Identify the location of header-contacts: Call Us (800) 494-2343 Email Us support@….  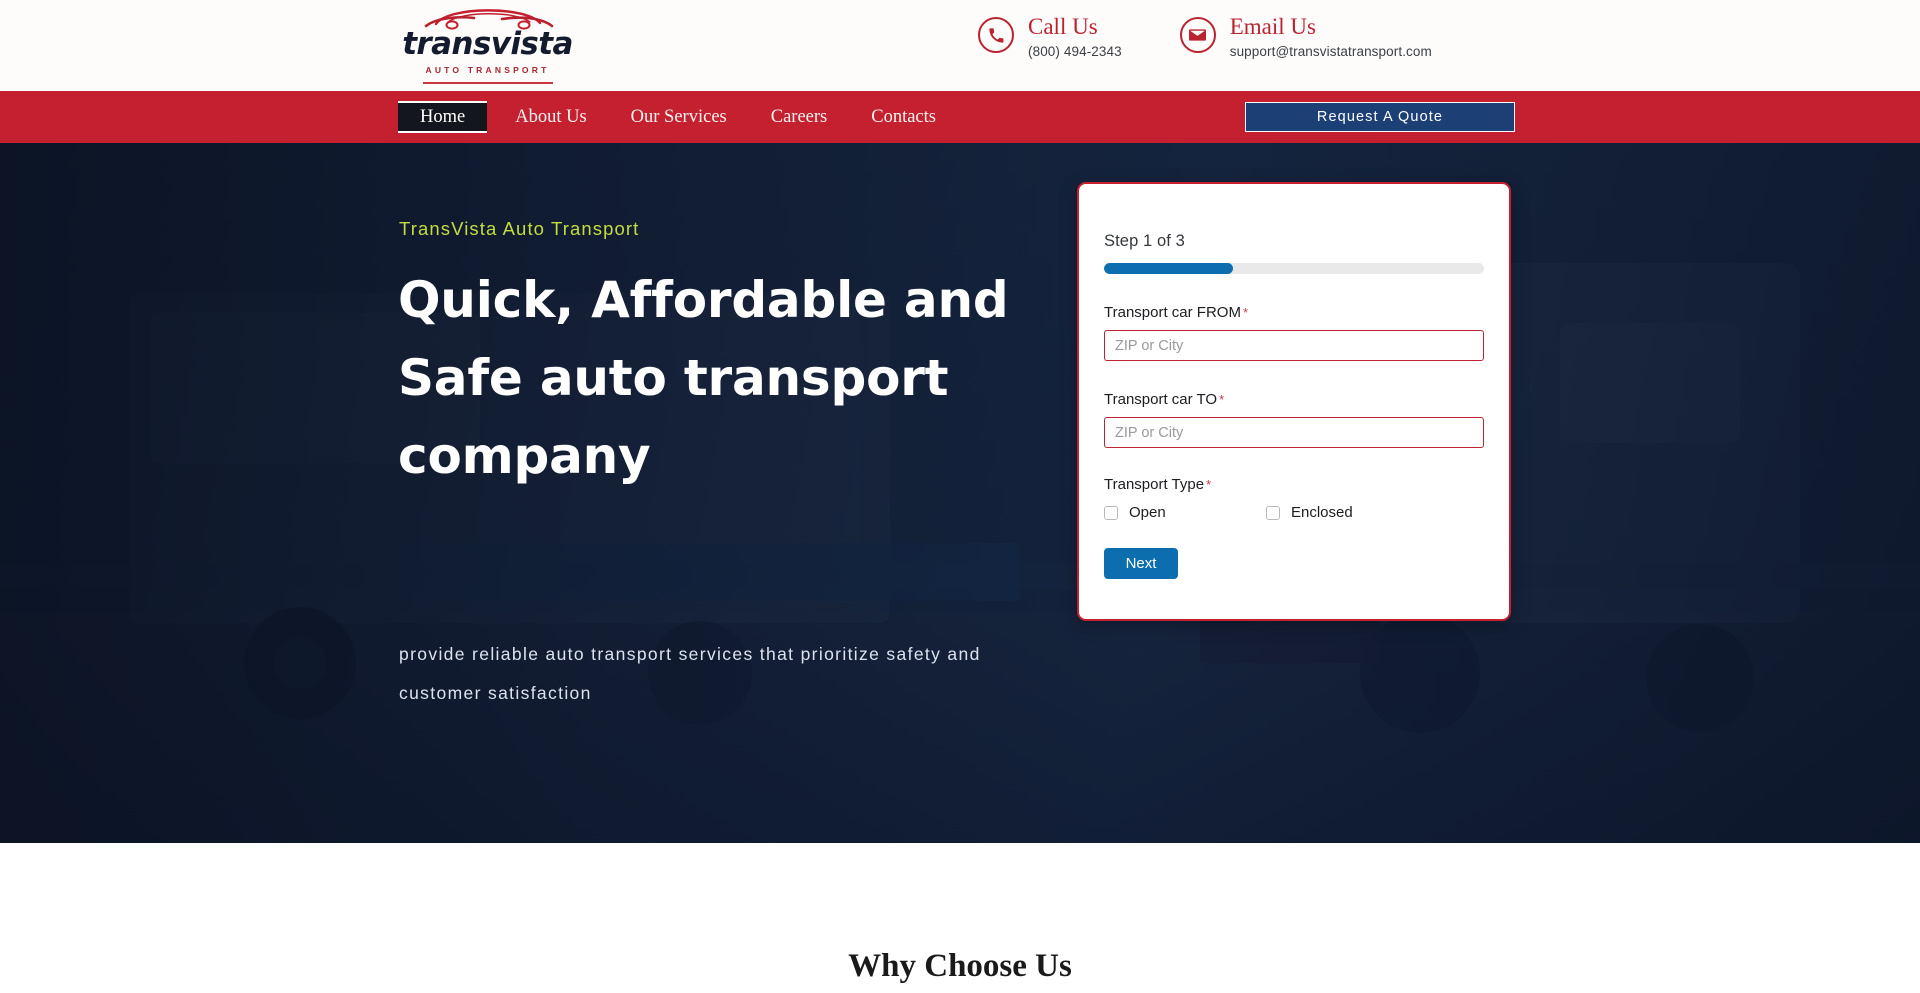
(1205, 36).